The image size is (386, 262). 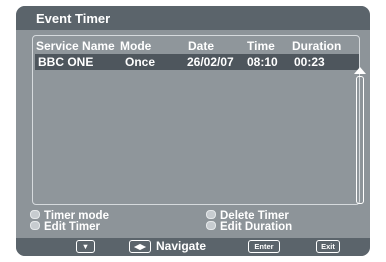 What do you see at coordinates (211, 214) in the screenshot?
I see `yellow-button-icon` at bounding box center [211, 214].